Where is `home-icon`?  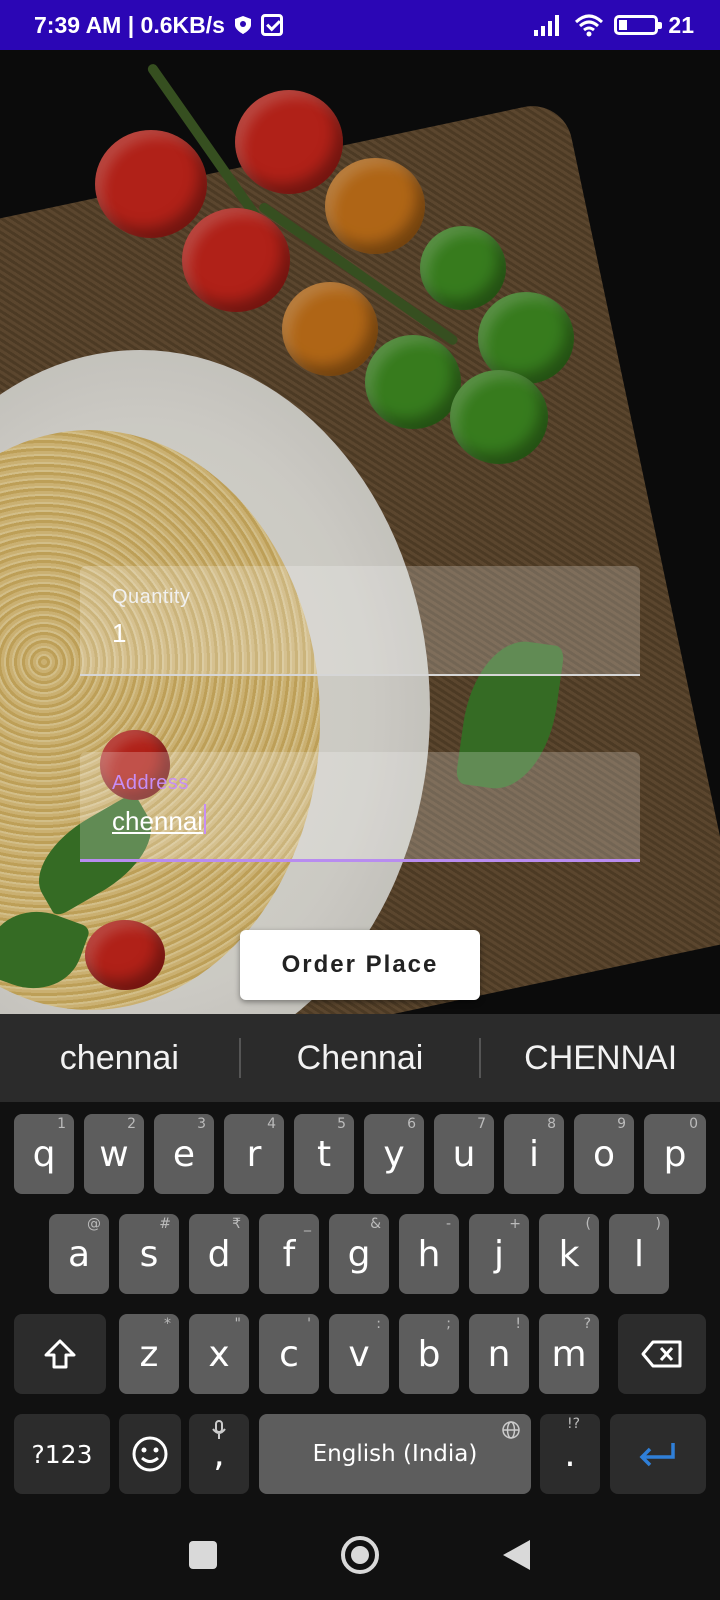 home-icon is located at coordinates (360, 1555).